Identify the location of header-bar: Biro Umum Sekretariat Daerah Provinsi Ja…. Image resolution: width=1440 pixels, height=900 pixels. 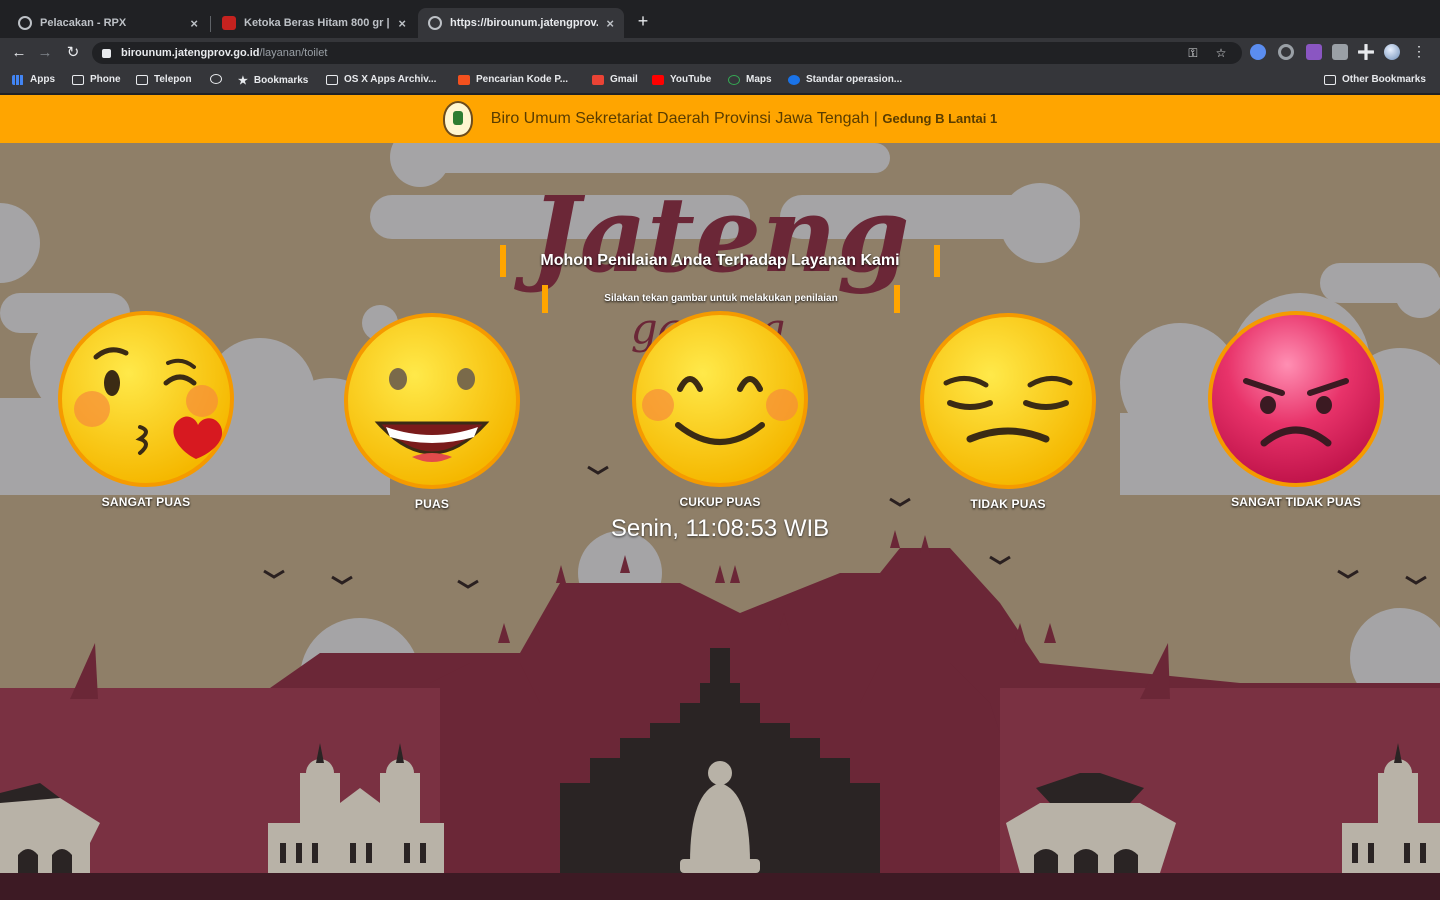
(720, 119).